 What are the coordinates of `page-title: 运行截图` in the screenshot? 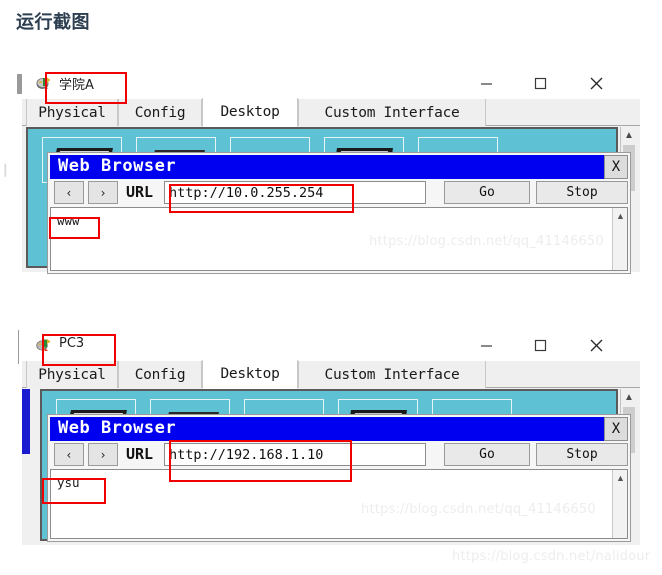 It's located at (53, 22).